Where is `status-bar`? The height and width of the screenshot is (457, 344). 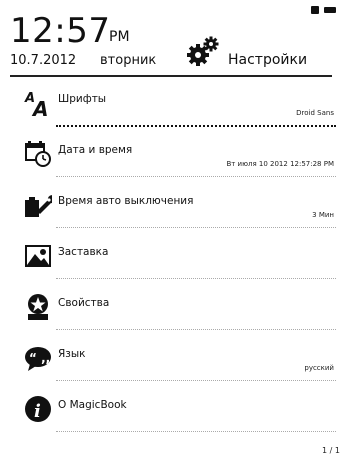 status-bar is located at coordinates (323, 10).